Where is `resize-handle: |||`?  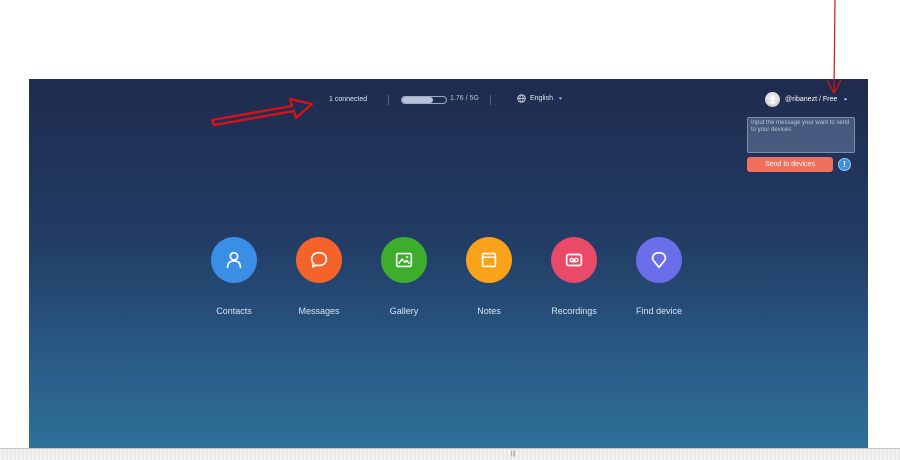 resize-handle: ||| is located at coordinates (513, 454).